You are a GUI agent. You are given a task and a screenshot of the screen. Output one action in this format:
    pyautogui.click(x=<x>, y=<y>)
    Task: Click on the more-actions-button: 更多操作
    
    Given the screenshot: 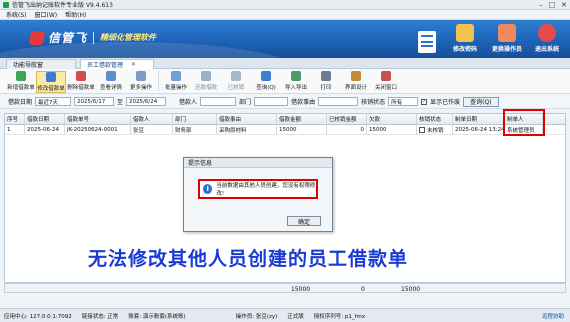 What is the action you would take?
    pyautogui.click(x=141, y=81)
    